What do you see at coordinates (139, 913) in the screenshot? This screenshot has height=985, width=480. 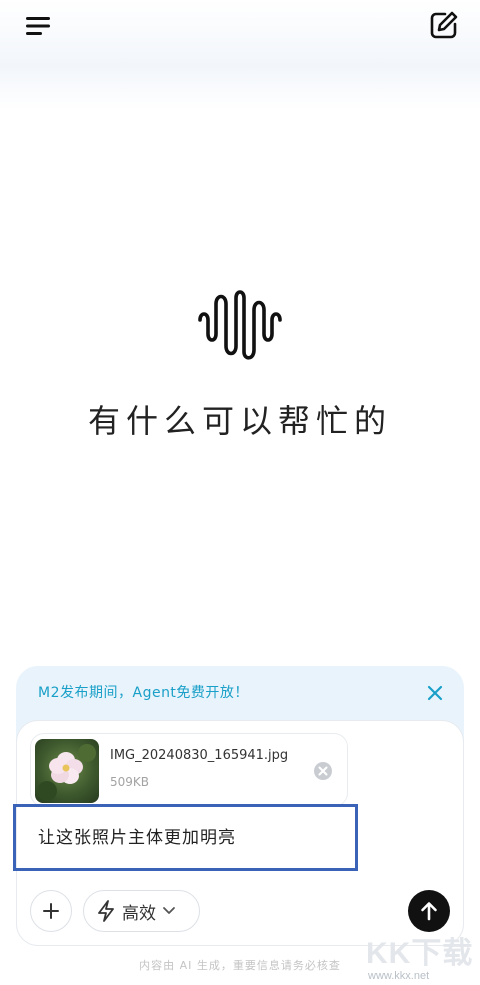 I see `mode-label: 高效` at bounding box center [139, 913].